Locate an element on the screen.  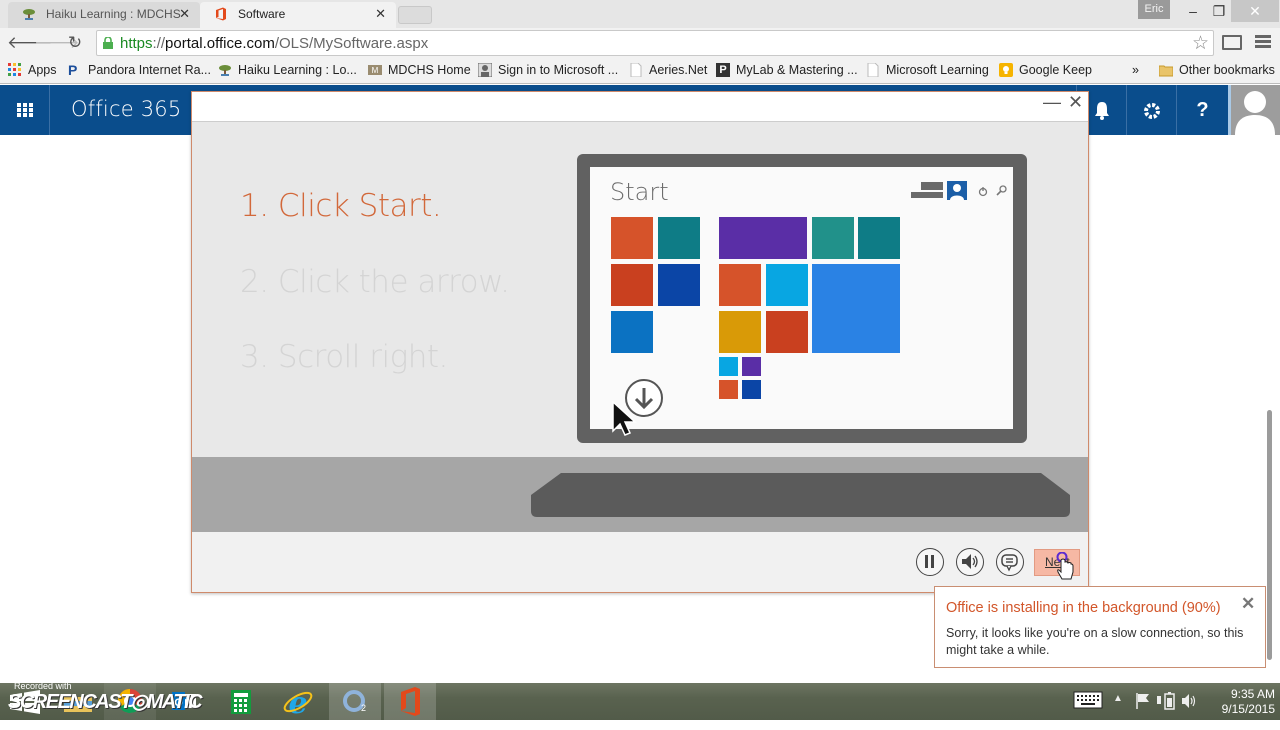
waffle-icon is located at coordinates (25, 110).